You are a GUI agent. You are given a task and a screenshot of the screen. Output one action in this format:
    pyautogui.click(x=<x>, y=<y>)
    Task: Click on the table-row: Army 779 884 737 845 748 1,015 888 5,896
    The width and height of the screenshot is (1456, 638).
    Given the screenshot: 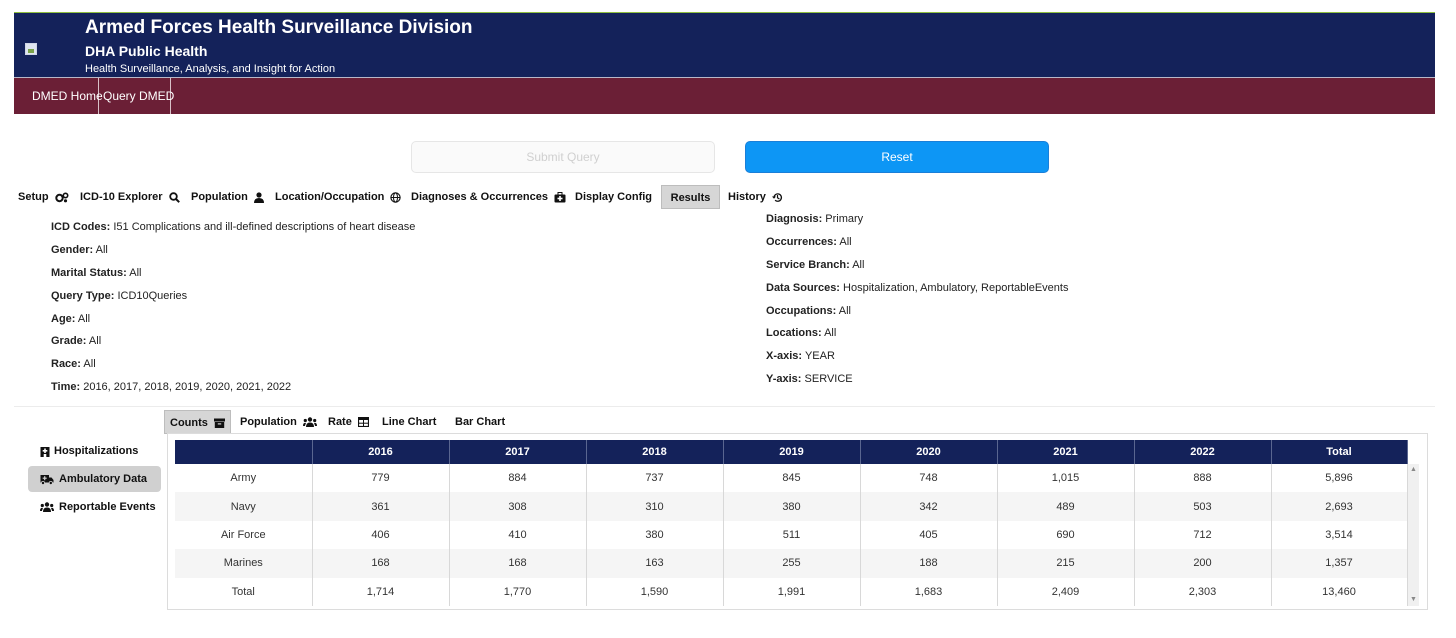 What is the action you would take?
    pyautogui.click(x=791, y=478)
    